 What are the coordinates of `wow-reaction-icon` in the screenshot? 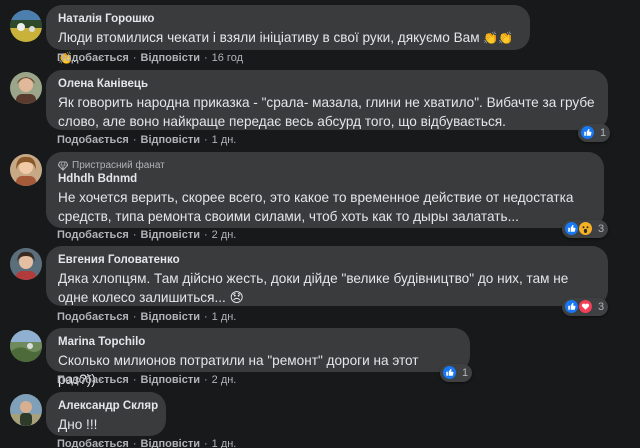 It's located at (586, 229).